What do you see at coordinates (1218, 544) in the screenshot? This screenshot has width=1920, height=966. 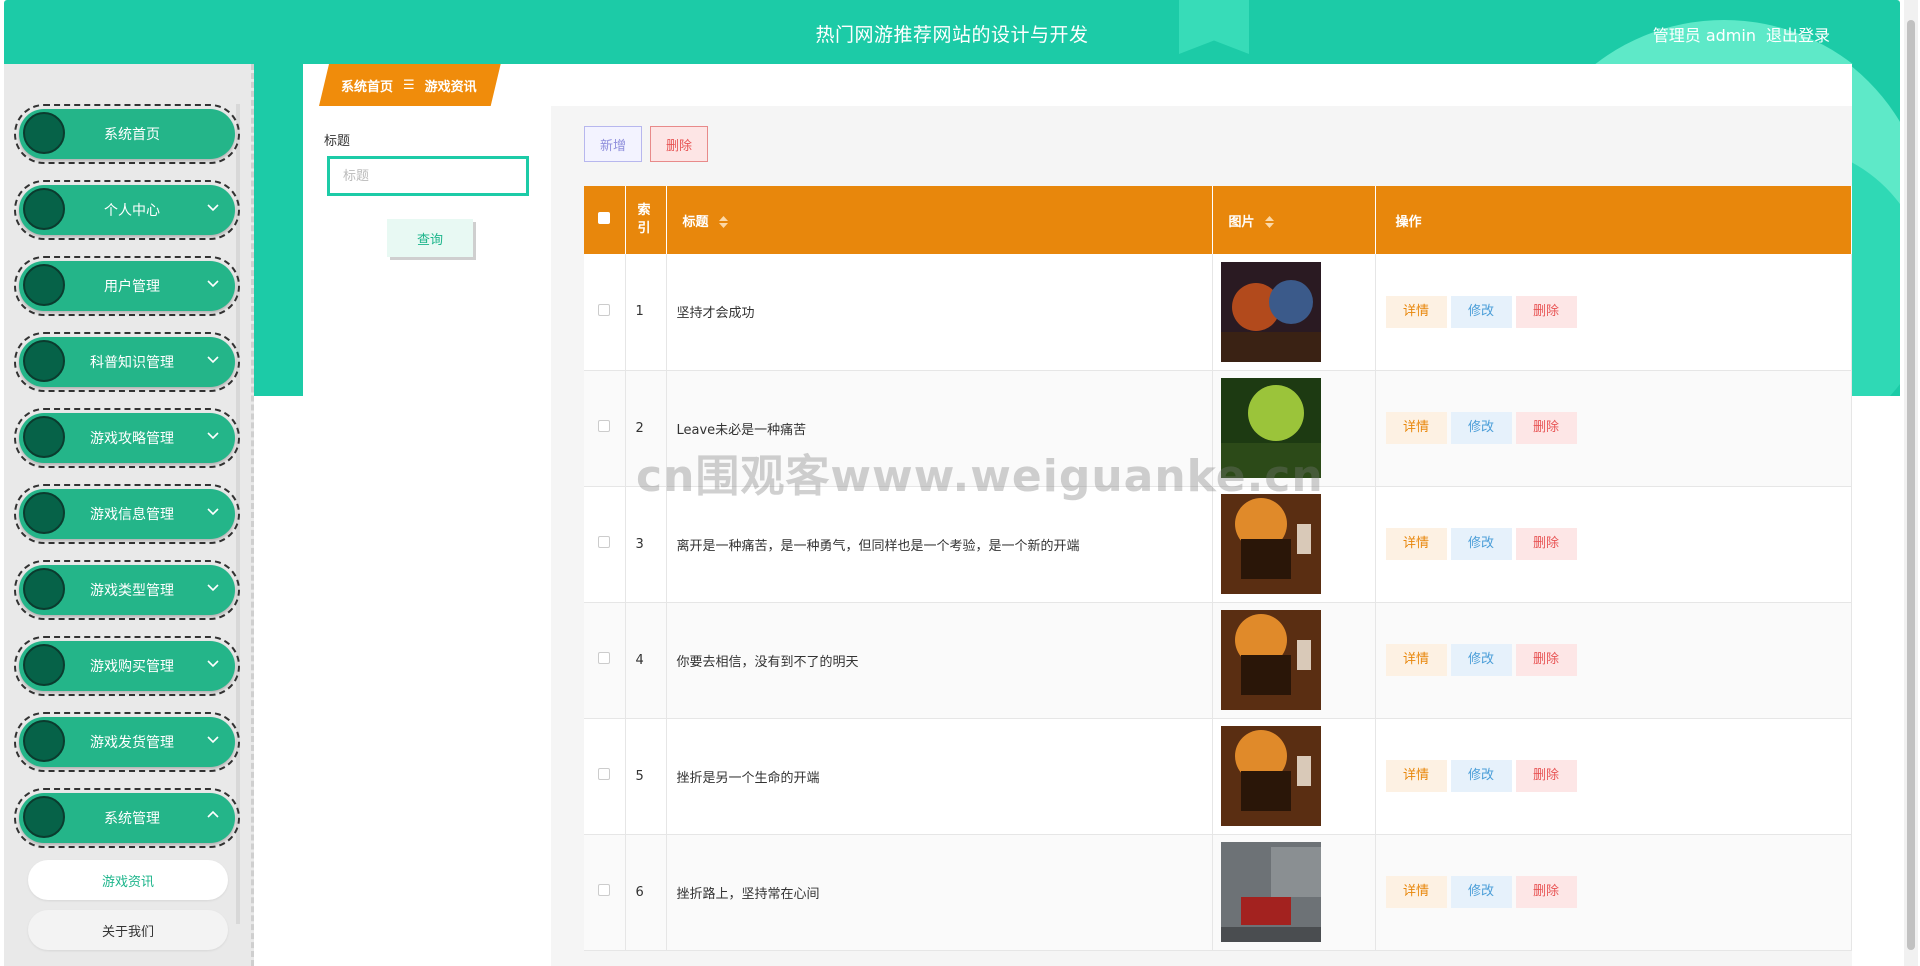 I see `table-row: 3 离开是一种痛苦，是一种勇气，但同样也是一个考验，是一个新的开端 详情 修改 删除` at bounding box center [1218, 544].